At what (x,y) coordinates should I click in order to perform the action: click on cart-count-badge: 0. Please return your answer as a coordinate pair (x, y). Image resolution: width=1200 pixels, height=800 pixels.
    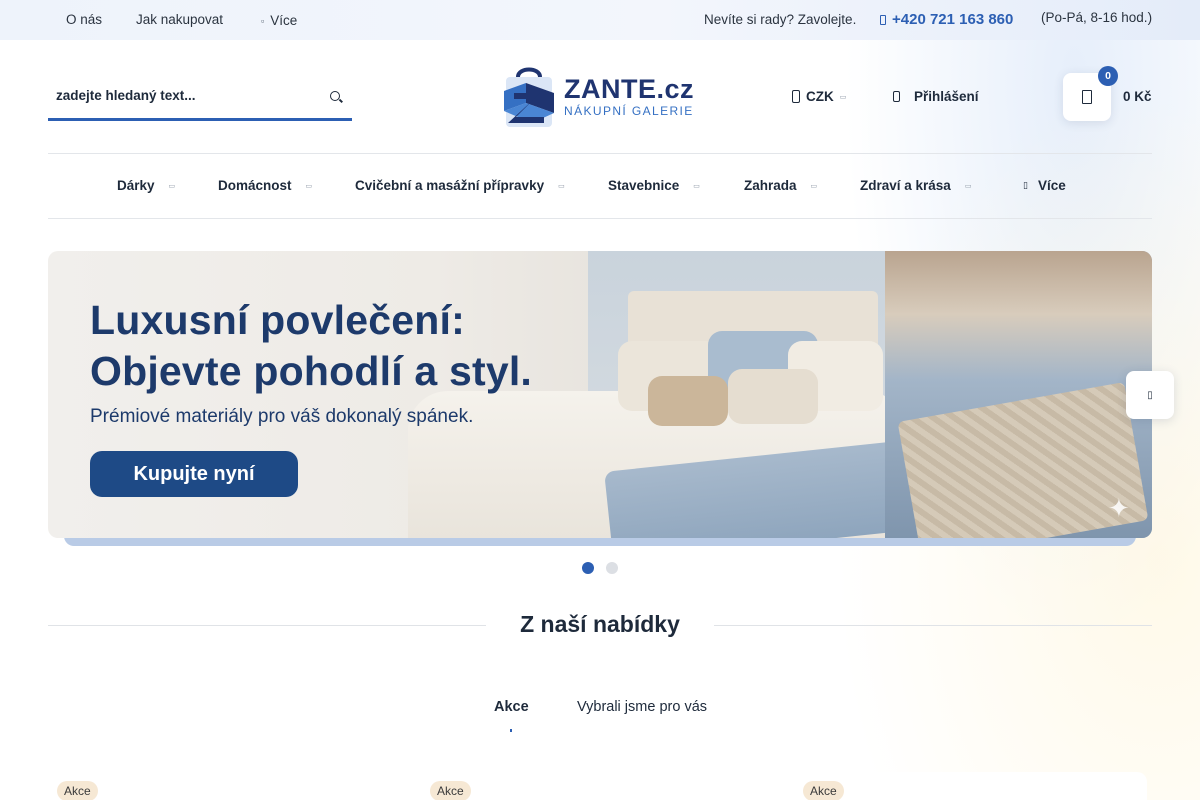
    Looking at the image, I should click on (1108, 76).